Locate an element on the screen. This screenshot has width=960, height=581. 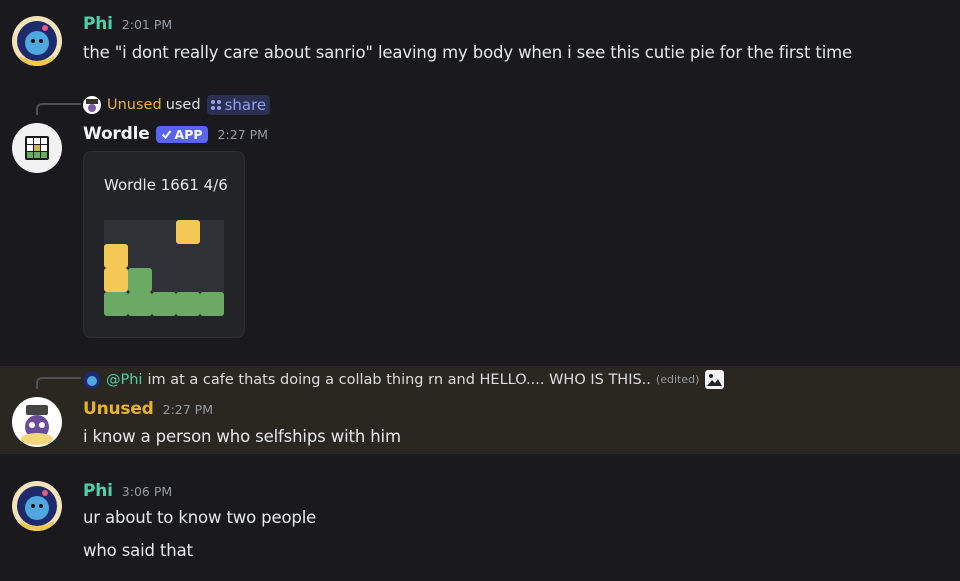
command-name: share is located at coordinates (246, 105).